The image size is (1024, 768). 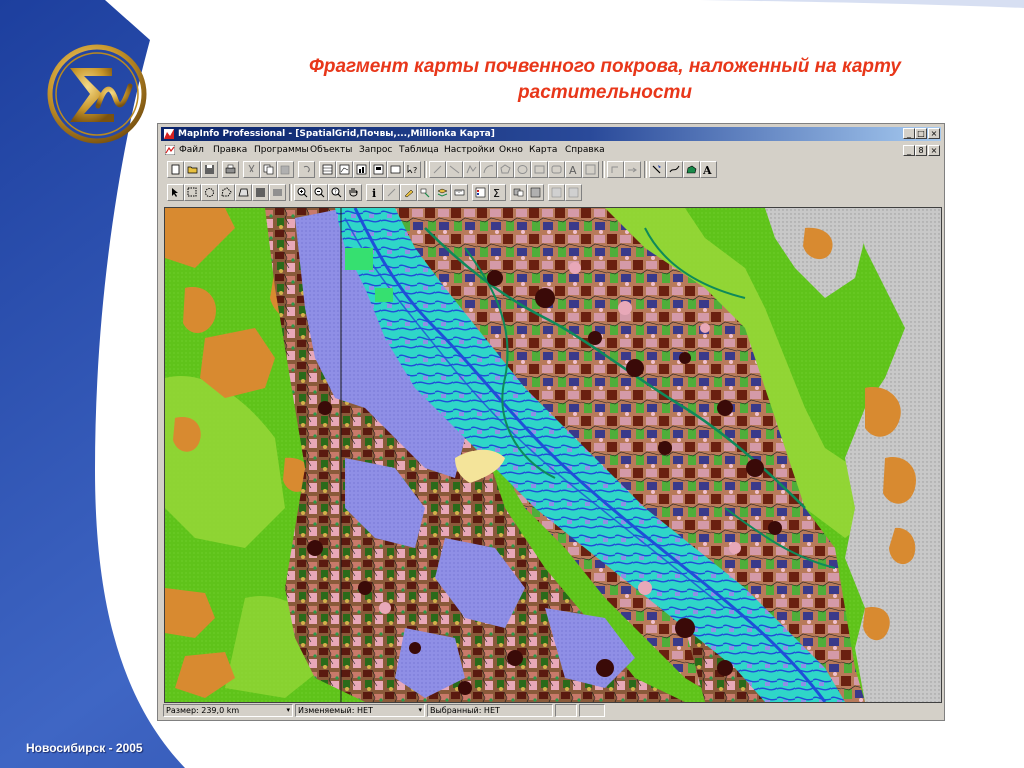 What do you see at coordinates (691, 169) in the screenshot?
I see `region-style-icon` at bounding box center [691, 169].